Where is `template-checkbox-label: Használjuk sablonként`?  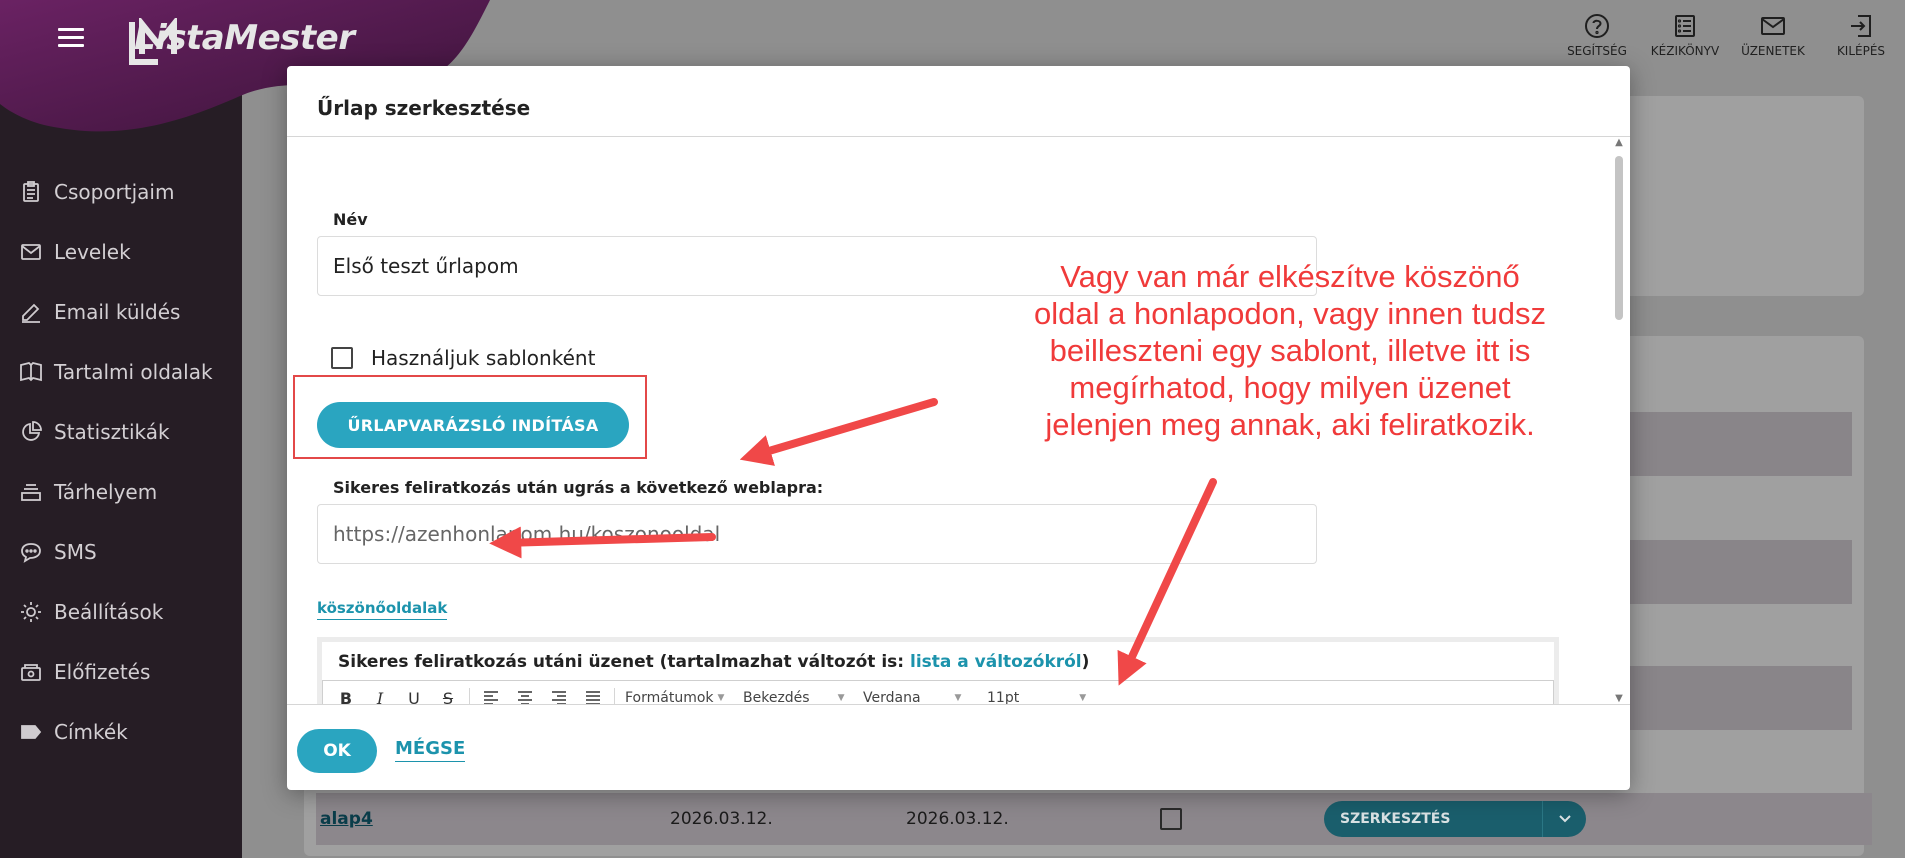
template-checkbox-label: Használjuk sablonként is located at coordinates (483, 358).